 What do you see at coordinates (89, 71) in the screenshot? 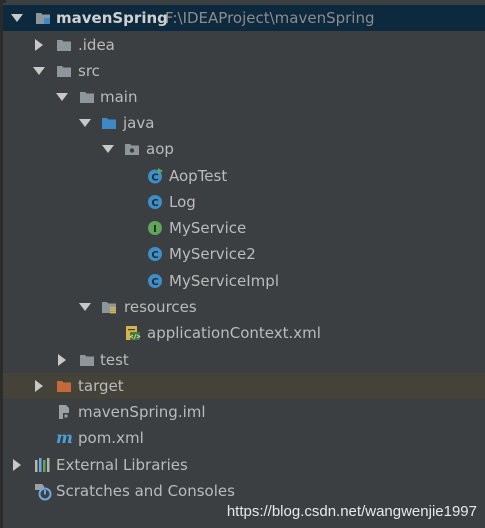
I see `tree-item-label: src` at bounding box center [89, 71].